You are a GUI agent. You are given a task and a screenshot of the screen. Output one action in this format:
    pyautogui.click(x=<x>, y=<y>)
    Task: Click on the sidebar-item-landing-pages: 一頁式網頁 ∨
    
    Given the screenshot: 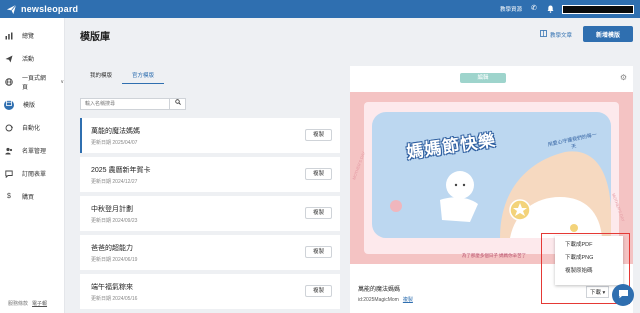 What is the action you would take?
    pyautogui.click(x=32, y=83)
    